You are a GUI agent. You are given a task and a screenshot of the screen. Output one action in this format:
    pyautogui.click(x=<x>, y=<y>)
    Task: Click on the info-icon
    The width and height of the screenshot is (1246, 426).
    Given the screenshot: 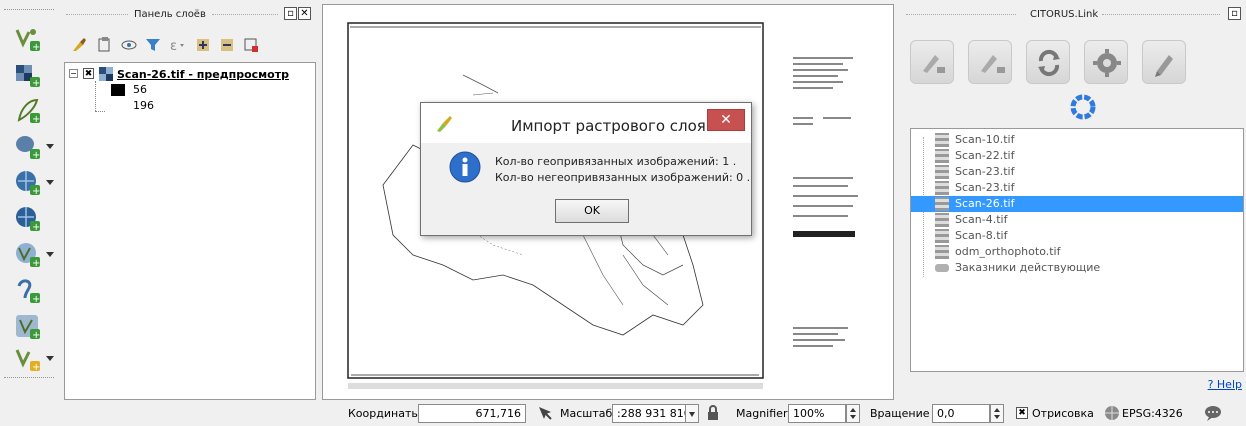 What is the action you would take?
    pyautogui.click(x=465, y=167)
    